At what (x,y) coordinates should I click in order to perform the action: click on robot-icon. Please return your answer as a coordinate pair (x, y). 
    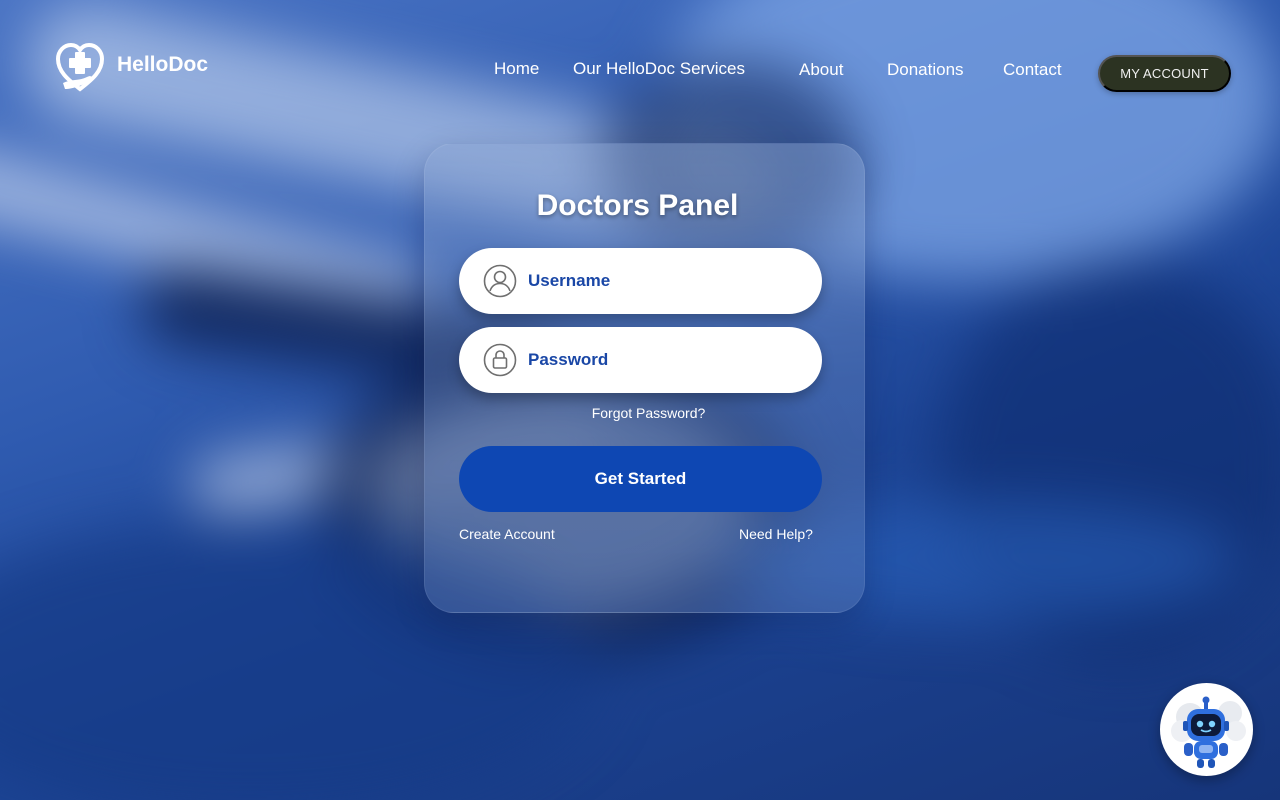
    Looking at the image, I should click on (1208, 732).